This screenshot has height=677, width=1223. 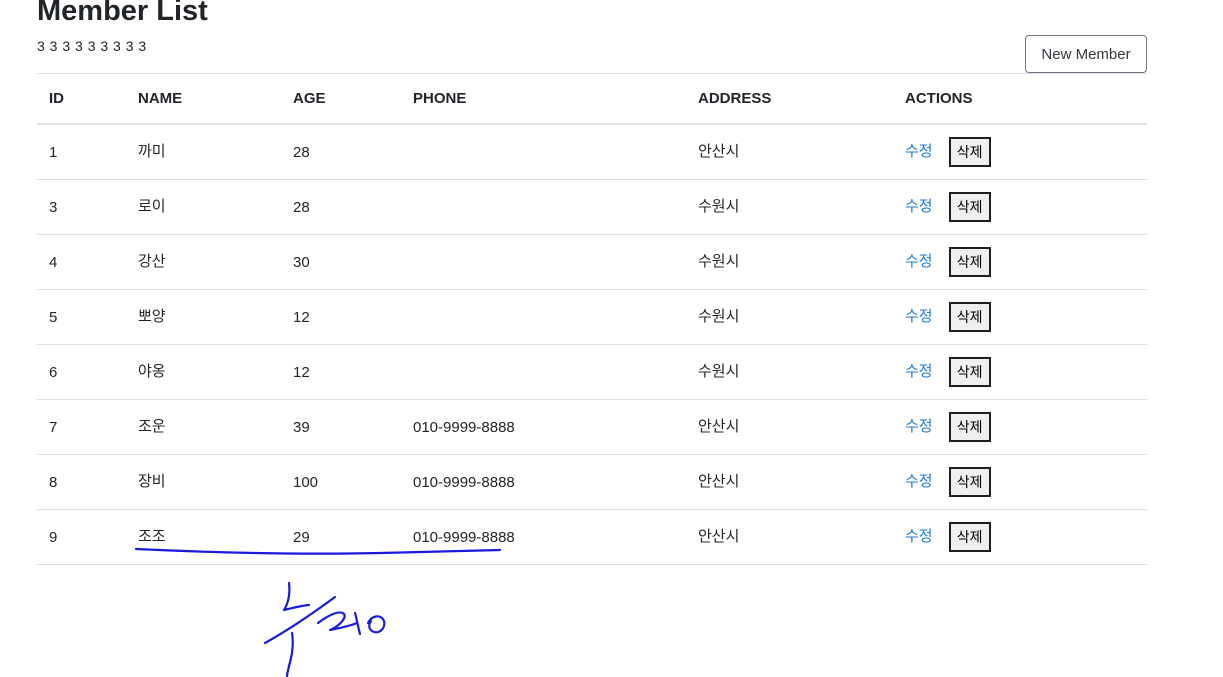 I want to click on table-row: 6 야옹 12 수원시 수정 삭제, so click(x=592, y=371).